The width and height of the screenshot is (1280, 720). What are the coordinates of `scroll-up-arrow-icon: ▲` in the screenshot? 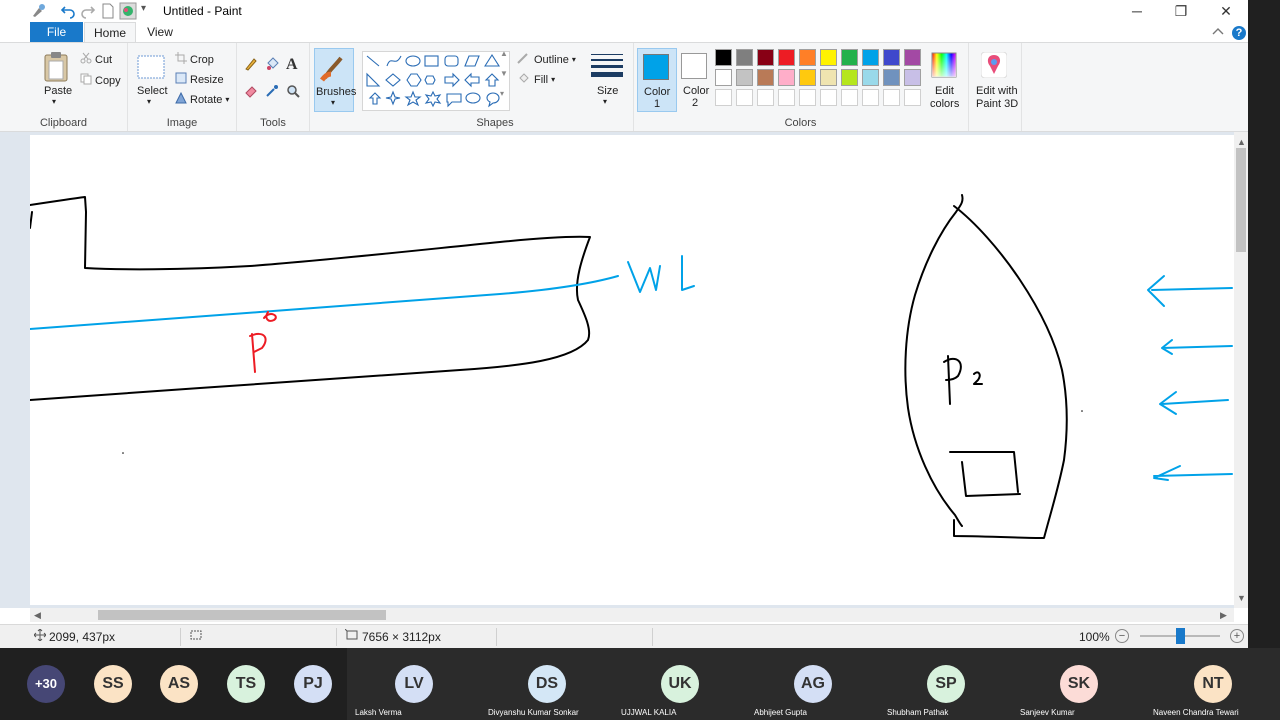 It's located at (1241, 142).